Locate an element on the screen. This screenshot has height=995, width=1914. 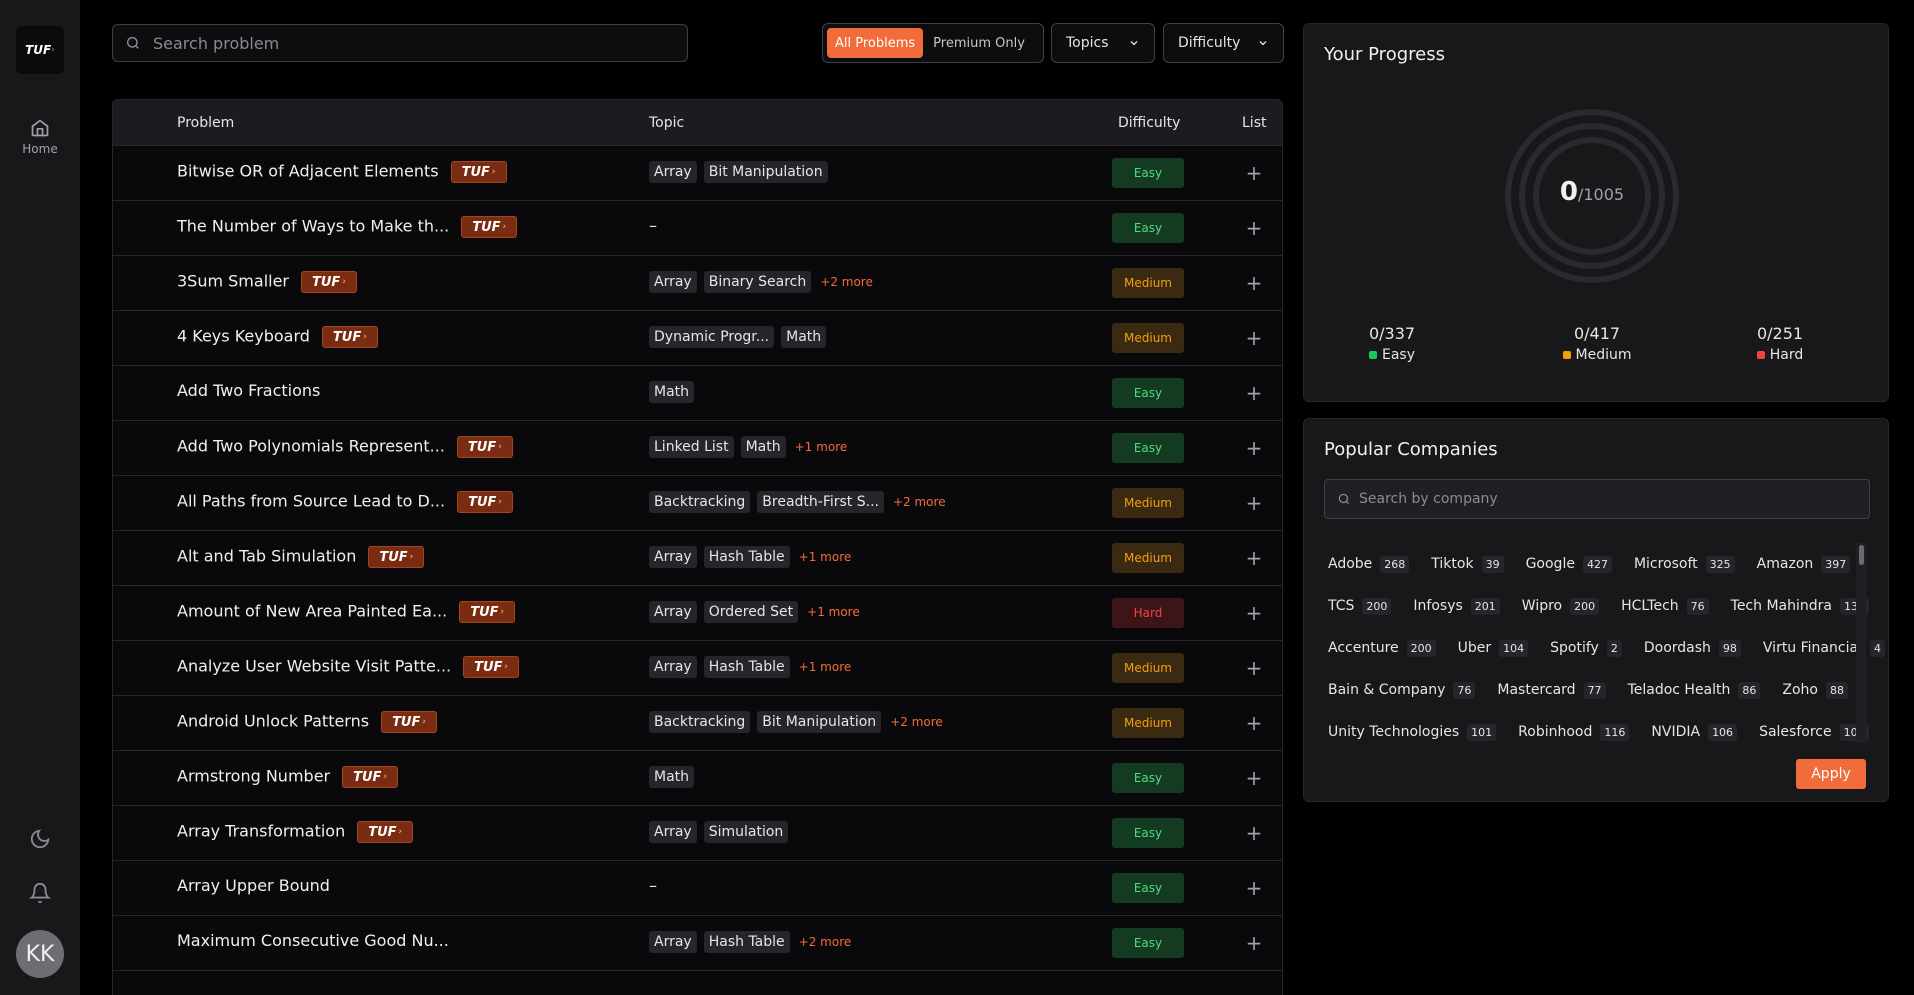
difficulty-dropdown: Difficulty is located at coordinates (1223, 43).